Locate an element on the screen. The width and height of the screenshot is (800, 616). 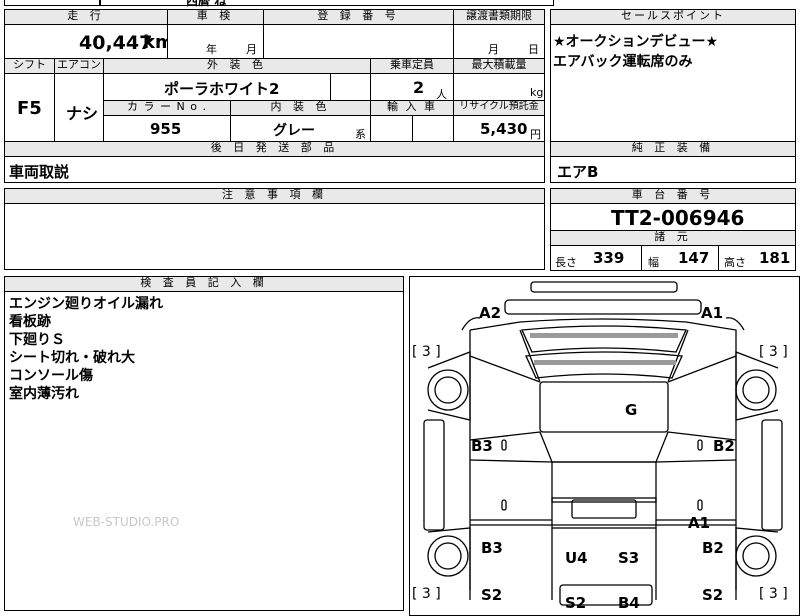
height-cell: 高さ 181 is located at coordinates (757, 258).